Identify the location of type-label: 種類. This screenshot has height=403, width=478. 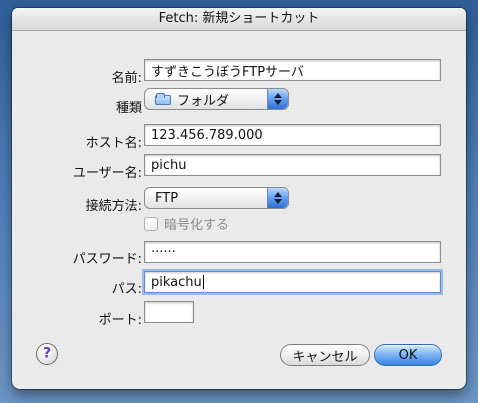
(128, 108).